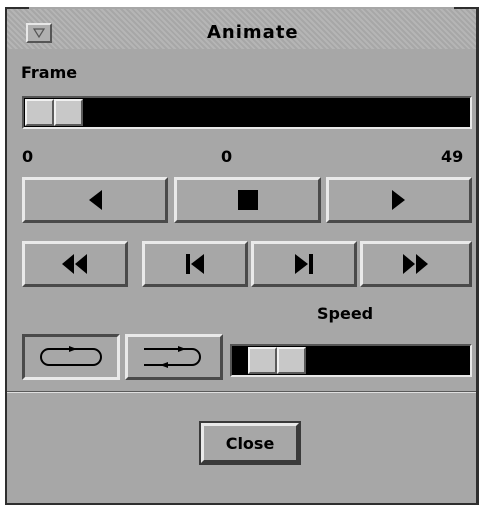 This screenshot has height=506, width=480. I want to click on frame-max-value: 49, so click(452, 156).